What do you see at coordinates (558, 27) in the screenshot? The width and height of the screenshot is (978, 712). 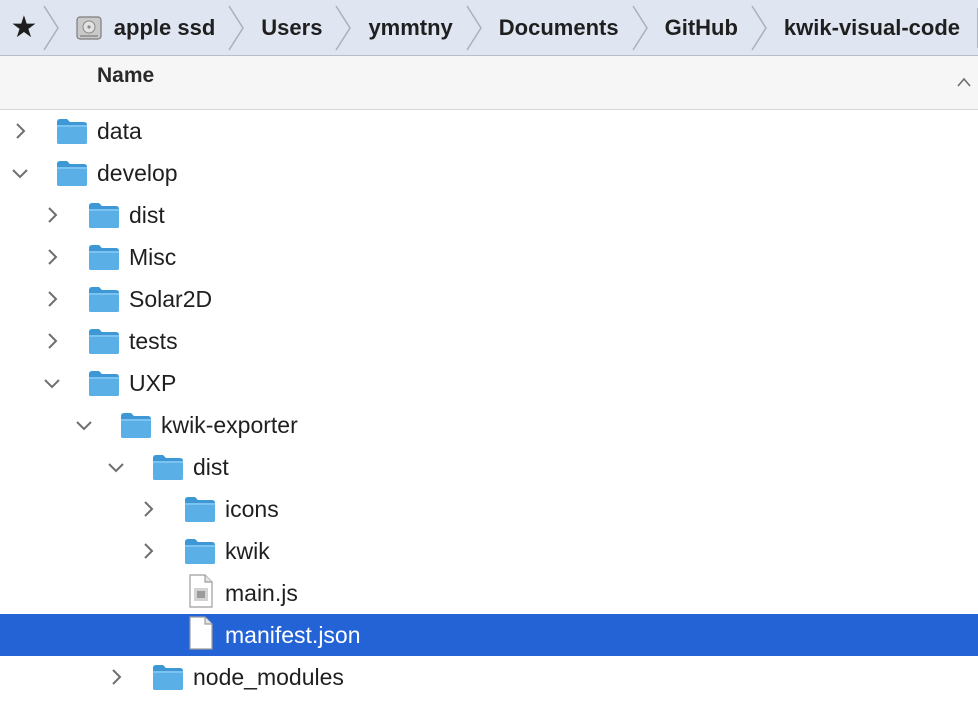 I see `breadcrumb-label: Documents` at bounding box center [558, 27].